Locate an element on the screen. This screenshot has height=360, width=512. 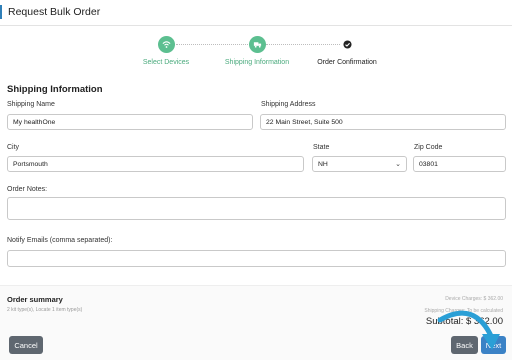
shipping-address-value: 22 Main Street, Suite 500 is located at coordinates (304, 122).